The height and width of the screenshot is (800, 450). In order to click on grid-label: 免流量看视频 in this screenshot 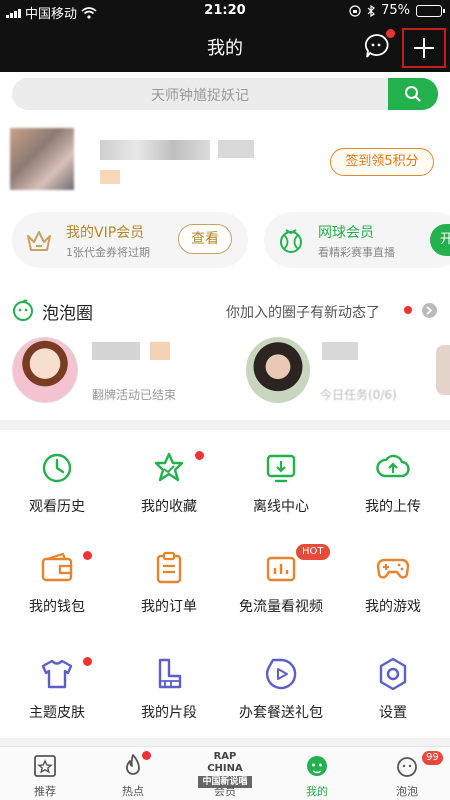, I will do `click(281, 607)`.